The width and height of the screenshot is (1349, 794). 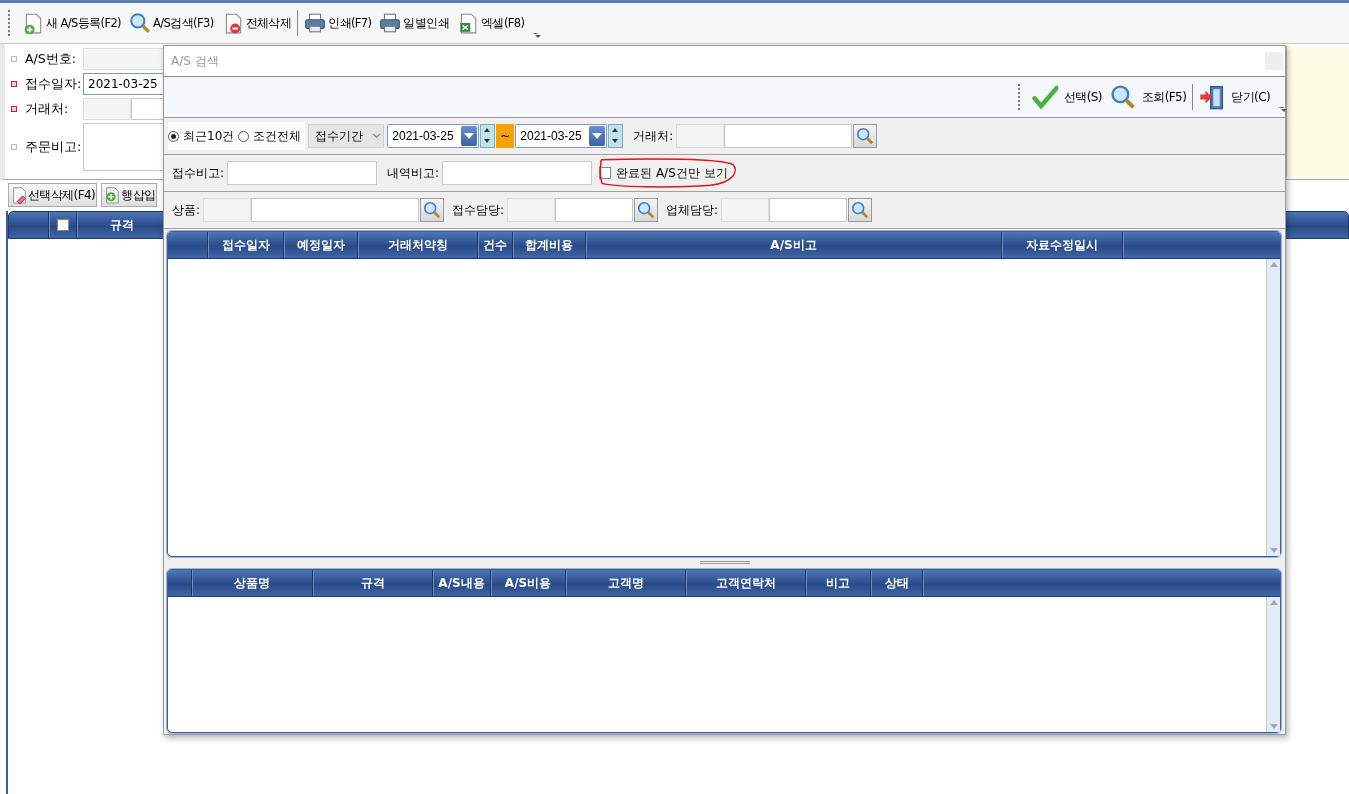 What do you see at coordinates (1148, 97) in the screenshot?
I see `toolbar-button: 조회(F5)` at bounding box center [1148, 97].